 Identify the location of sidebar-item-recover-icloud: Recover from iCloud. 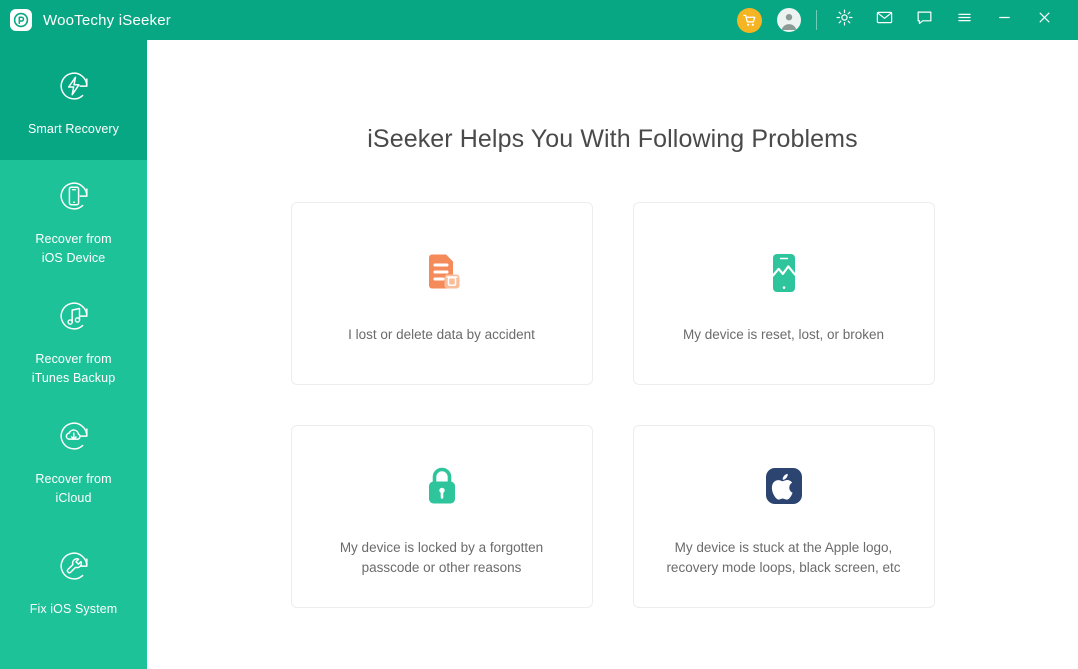
(73, 460).